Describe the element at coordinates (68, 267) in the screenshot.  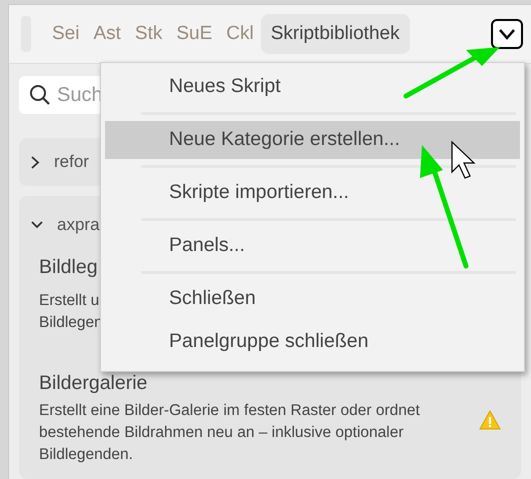
I see `script-title: Bildleg` at that location.